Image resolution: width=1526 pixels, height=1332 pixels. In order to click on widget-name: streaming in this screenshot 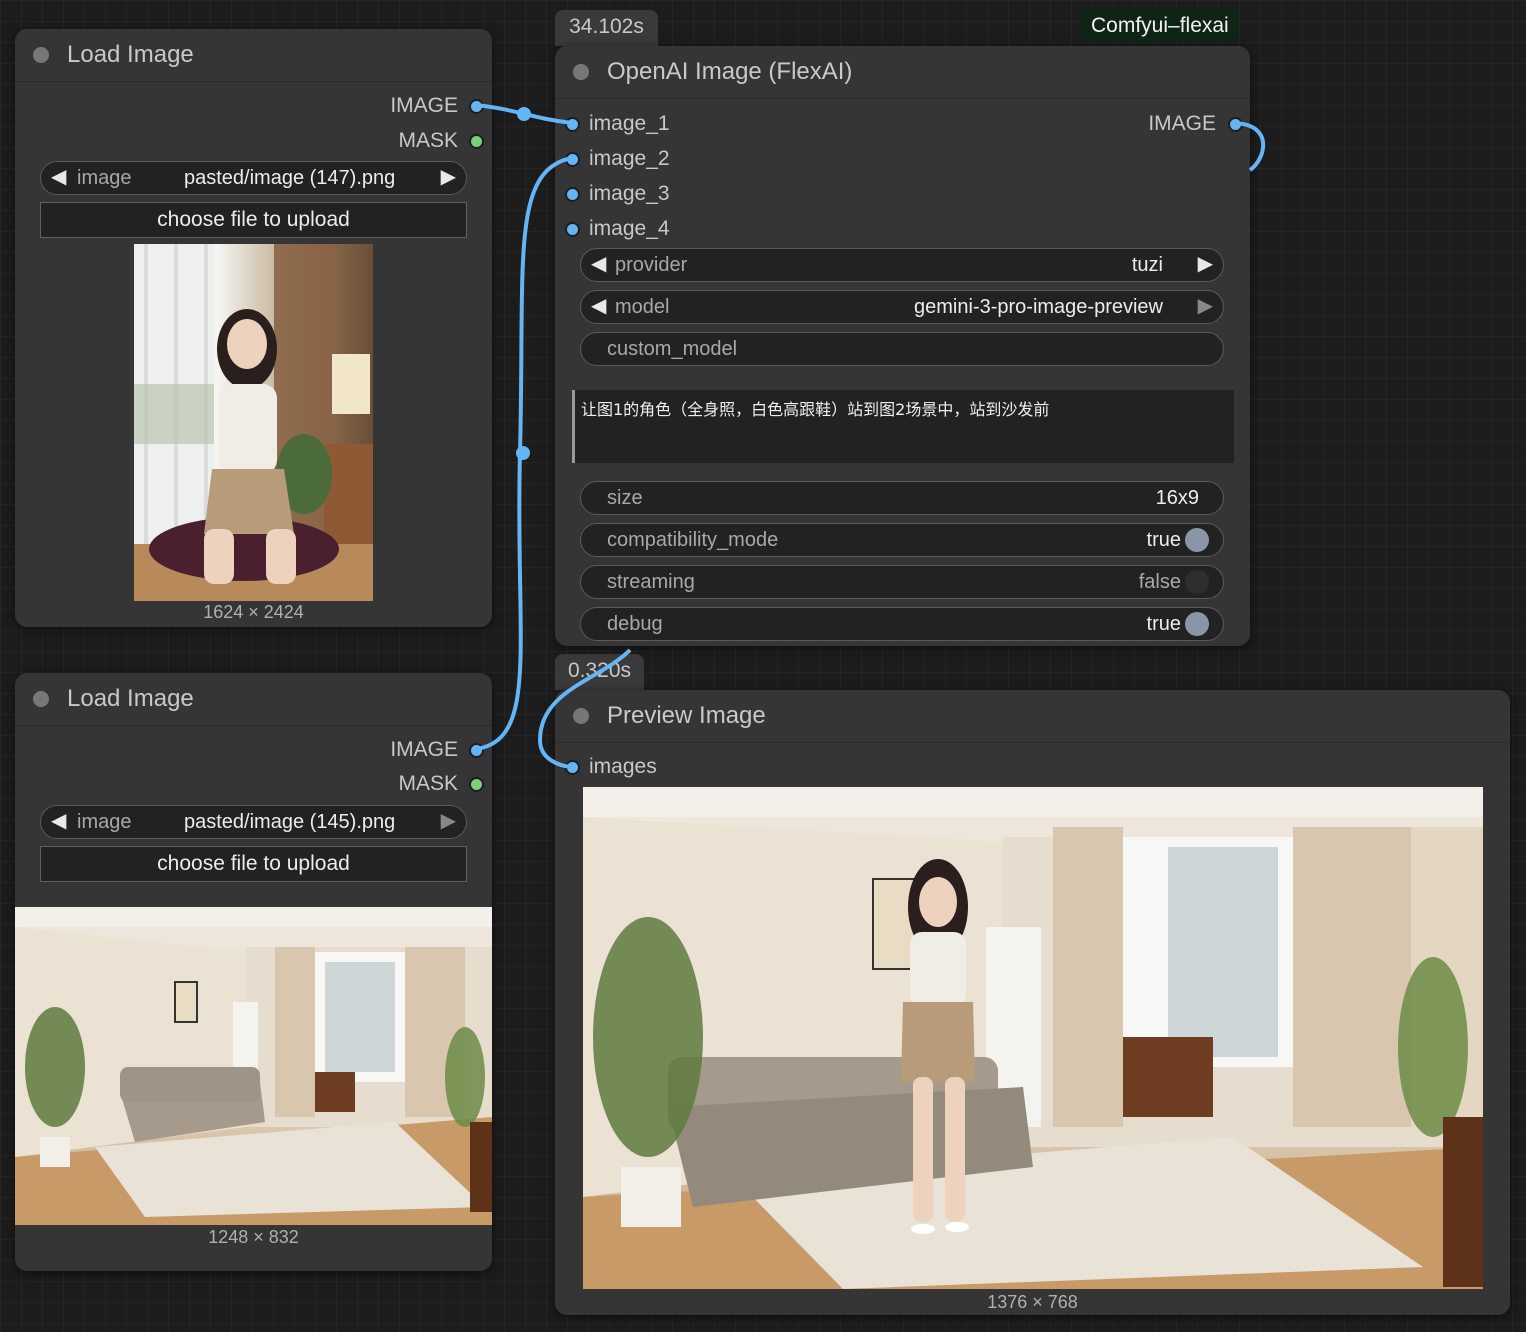, I will do `click(651, 582)`.